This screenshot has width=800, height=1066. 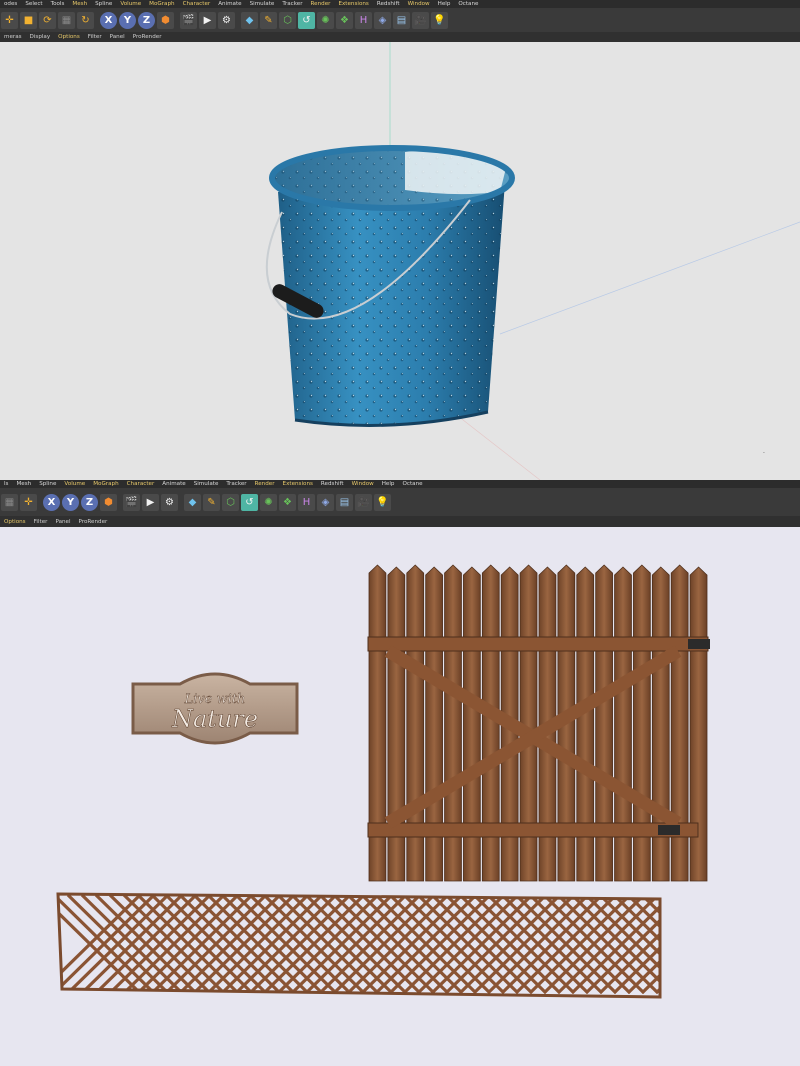 What do you see at coordinates (62, 522) in the screenshot?
I see `viewport-menu-panel-2: Panel` at bounding box center [62, 522].